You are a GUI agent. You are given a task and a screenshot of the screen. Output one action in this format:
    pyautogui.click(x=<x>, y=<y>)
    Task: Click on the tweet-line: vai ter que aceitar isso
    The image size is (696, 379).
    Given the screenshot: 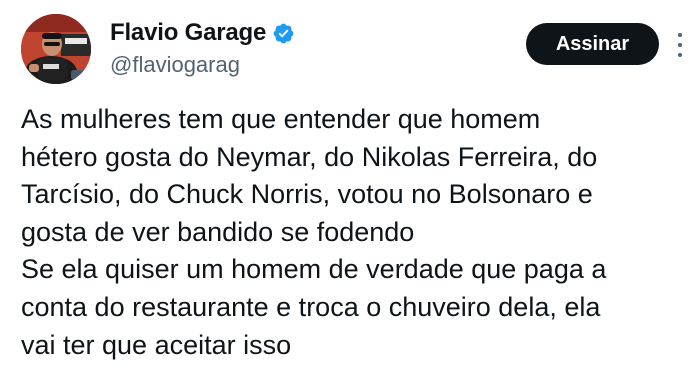 What is the action you would take?
    pyautogui.click(x=156, y=344)
    